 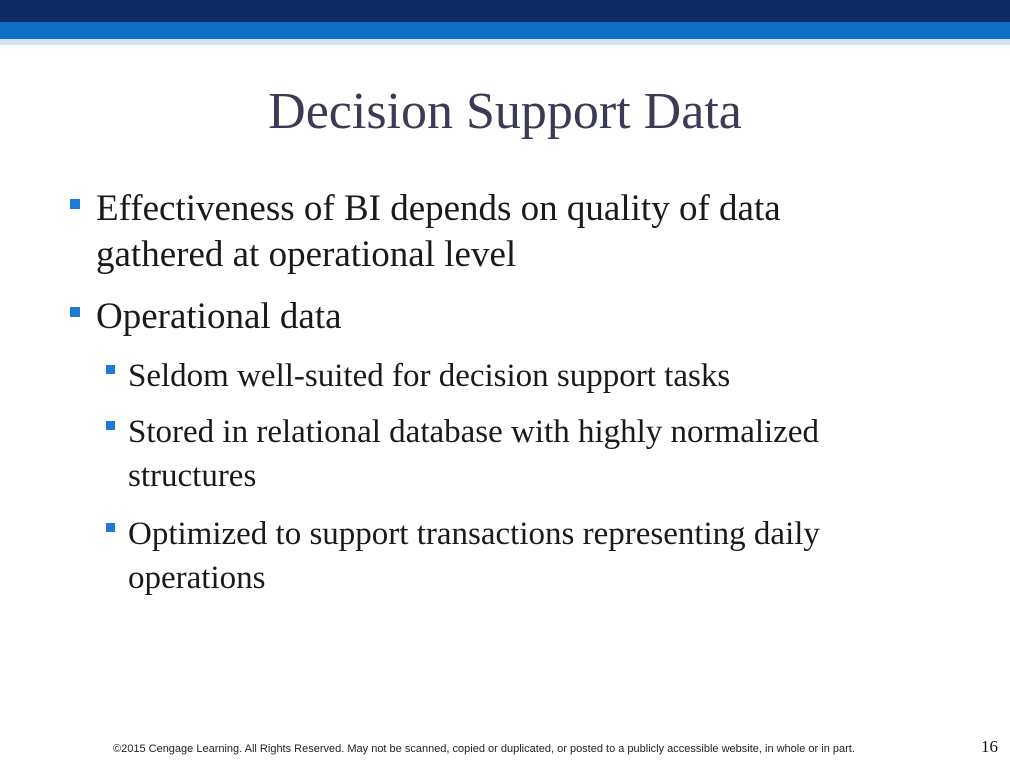 What do you see at coordinates (505, 30) in the screenshot?
I see `header-band-mid` at bounding box center [505, 30].